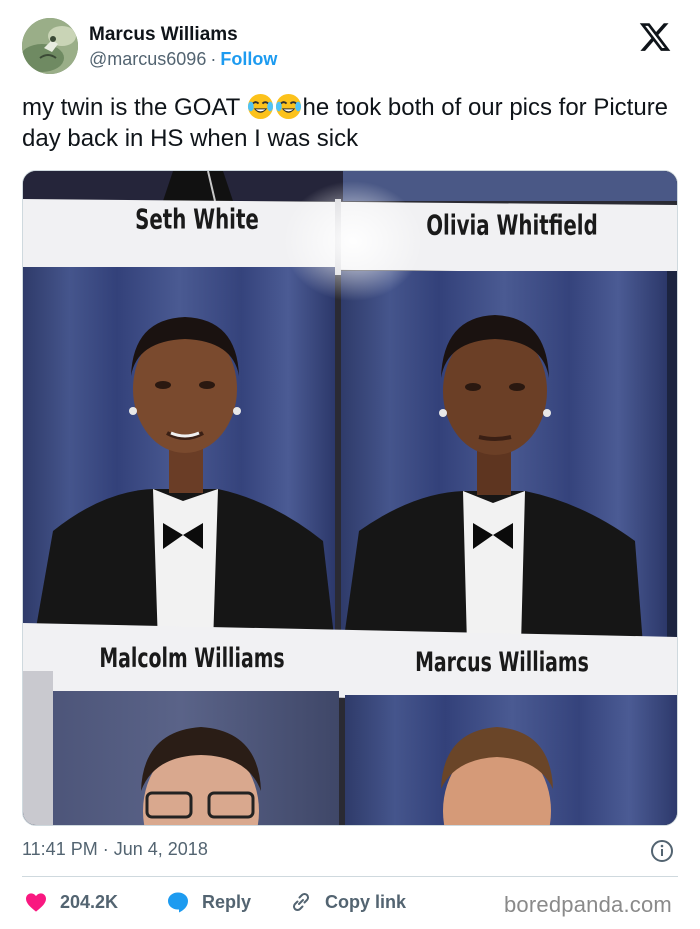  What do you see at coordinates (248, 59) in the screenshot?
I see `follow-button: Follow` at bounding box center [248, 59].